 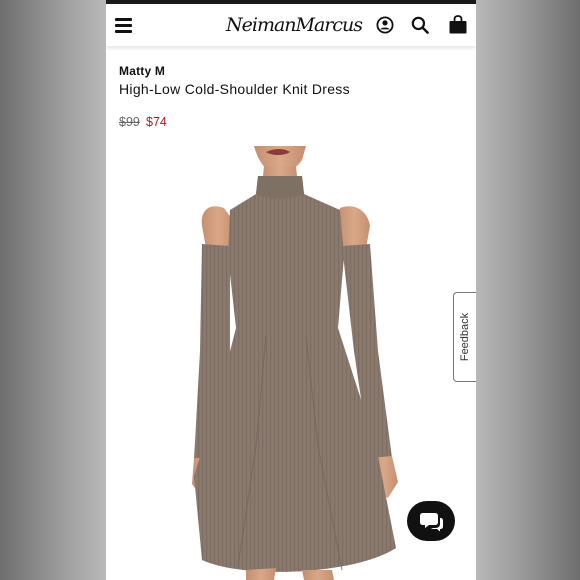 I want to click on site-logo: NeimanMarcus, so click(x=294, y=25).